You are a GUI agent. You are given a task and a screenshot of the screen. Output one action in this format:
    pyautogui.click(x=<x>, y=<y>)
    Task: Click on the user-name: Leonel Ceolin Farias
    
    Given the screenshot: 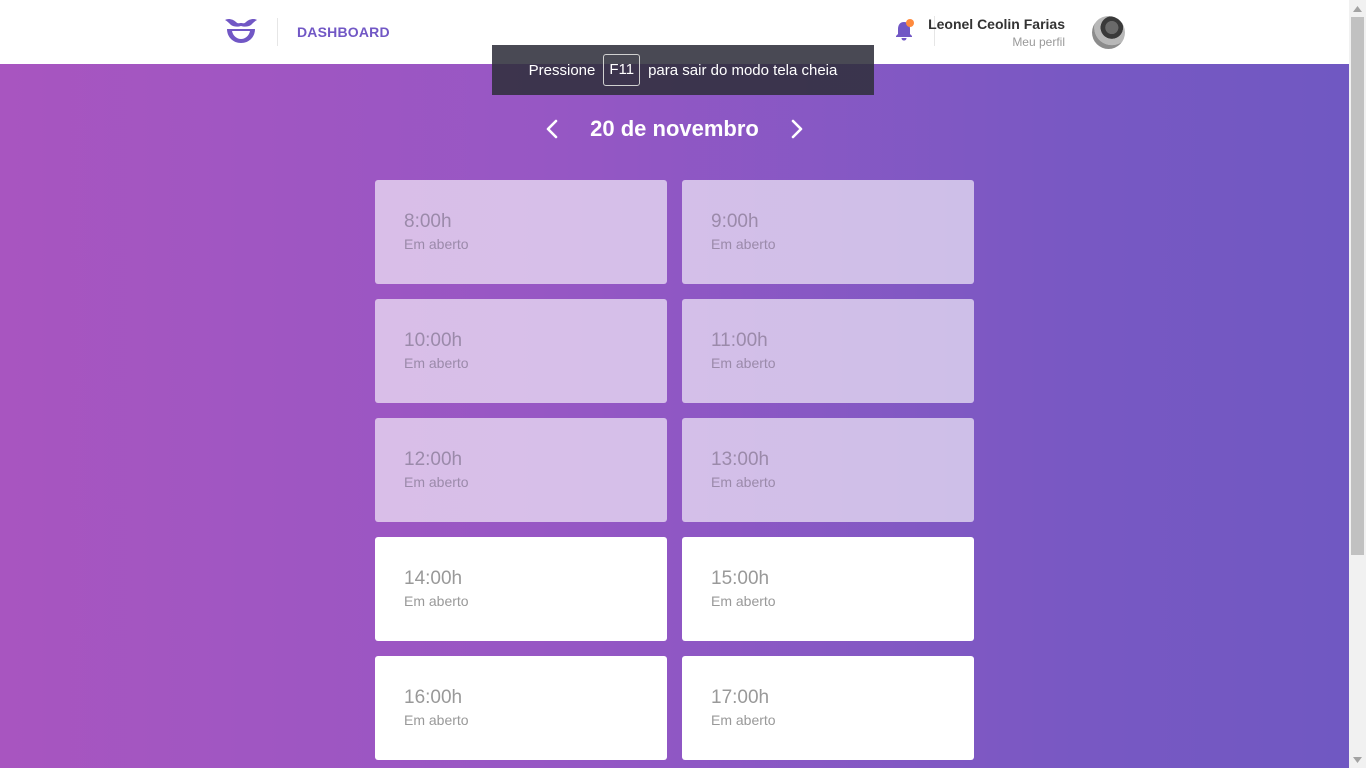 What is the action you would take?
    pyautogui.click(x=996, y=24)
    